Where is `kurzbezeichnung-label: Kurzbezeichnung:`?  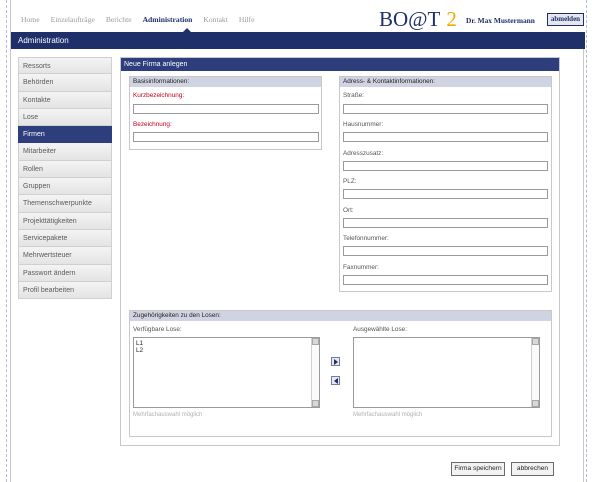 kurzbezeichnung-label: Kurzbezeichnung: is located at coordinates (159, 95).